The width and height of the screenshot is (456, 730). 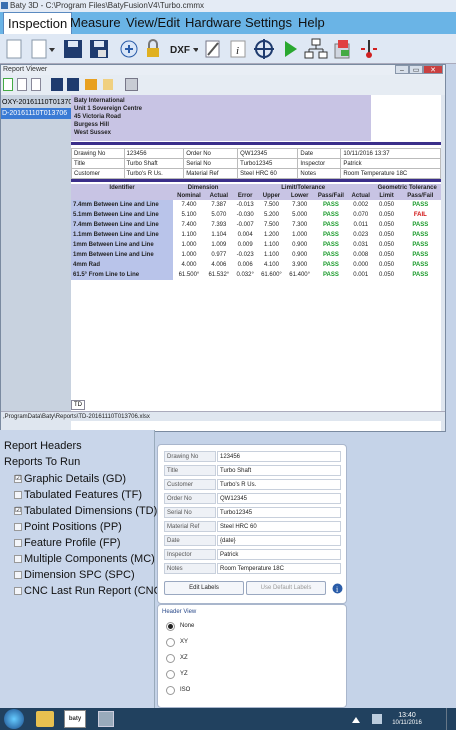 I want to click on menu-inspection: Inspection, so click(x=38, y=23).